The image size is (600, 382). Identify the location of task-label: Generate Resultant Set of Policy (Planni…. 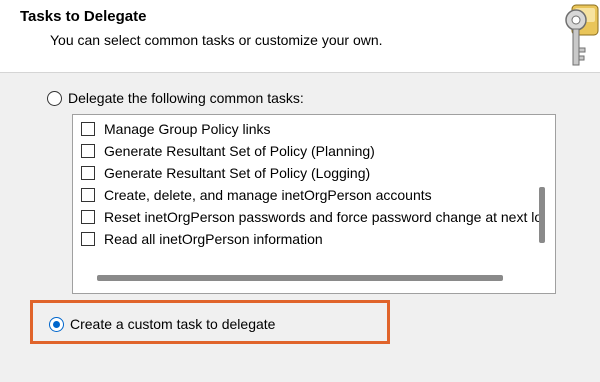
(239, 151).